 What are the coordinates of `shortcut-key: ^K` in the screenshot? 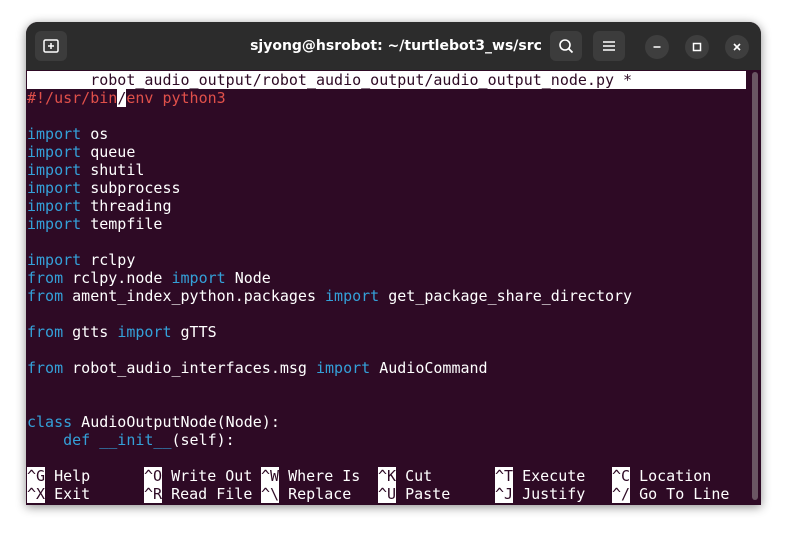 It's located at (387, 476).